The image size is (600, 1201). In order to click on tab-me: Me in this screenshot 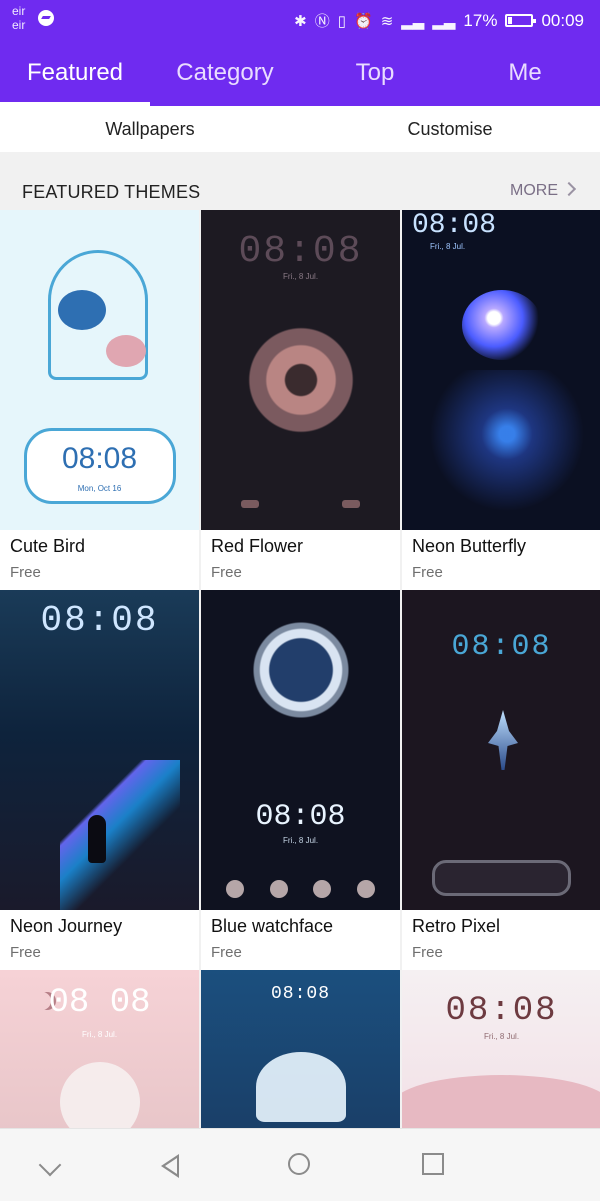, I will do `click(525, 73)`.